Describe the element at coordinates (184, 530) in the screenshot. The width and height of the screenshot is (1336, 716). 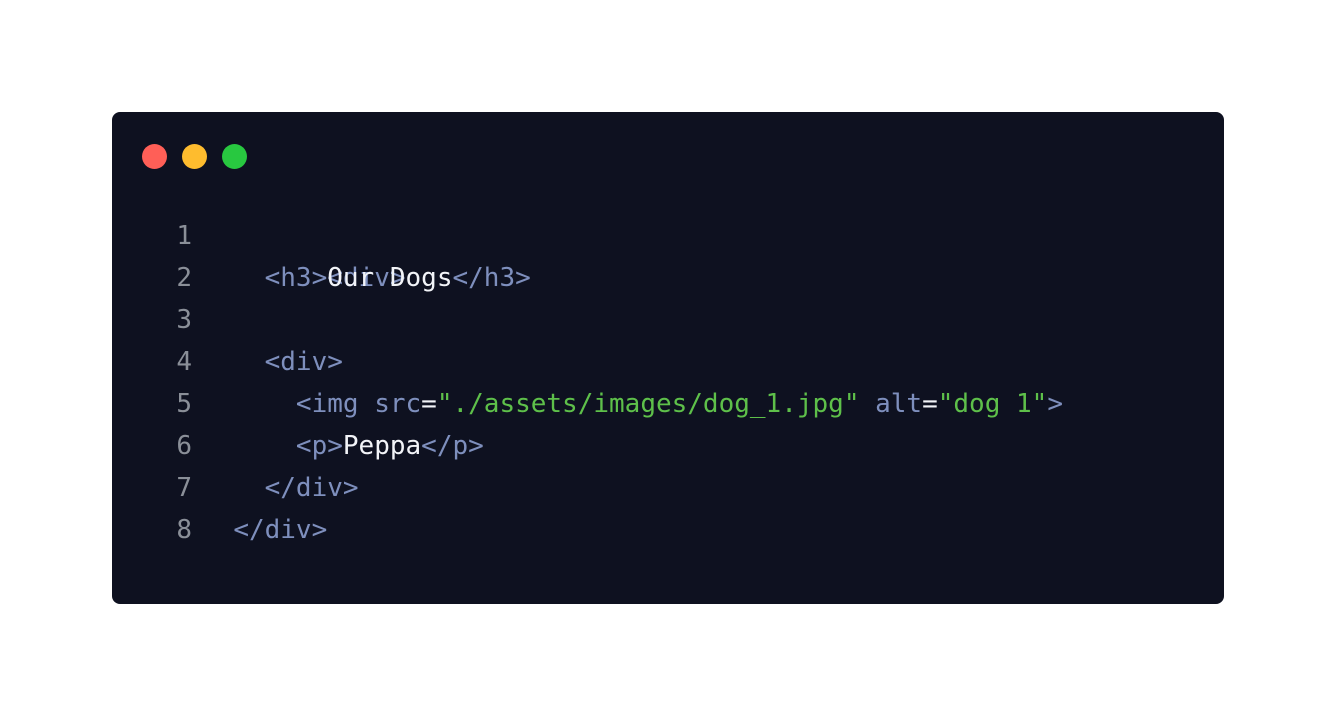
I see `line-number: 8` at that location.